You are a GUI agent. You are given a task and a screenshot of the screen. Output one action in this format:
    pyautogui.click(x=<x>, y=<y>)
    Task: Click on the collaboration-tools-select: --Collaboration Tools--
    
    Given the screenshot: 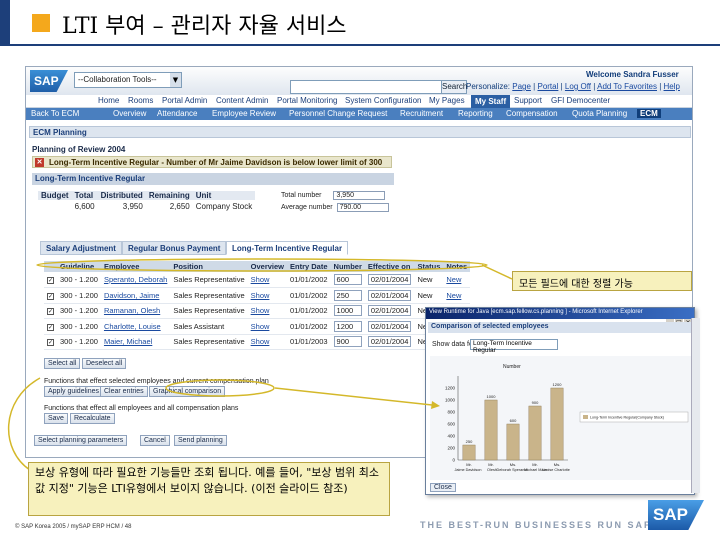 What is the action you would take?
    pyautogui.click(x=128, y=80)
    